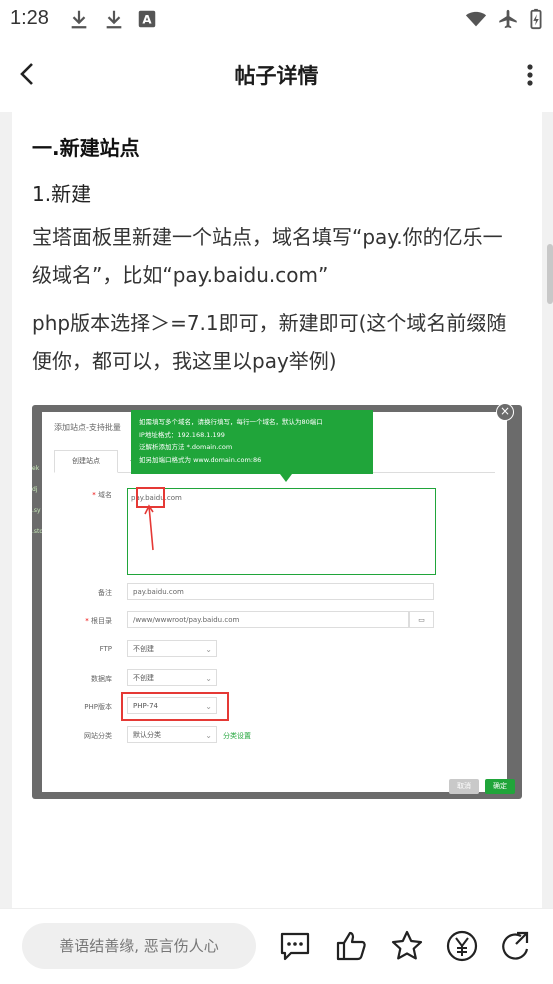 Image resolution: width=553 pixels, height=984 pixels. I want to click on wifi-icon, so click(476, 19).